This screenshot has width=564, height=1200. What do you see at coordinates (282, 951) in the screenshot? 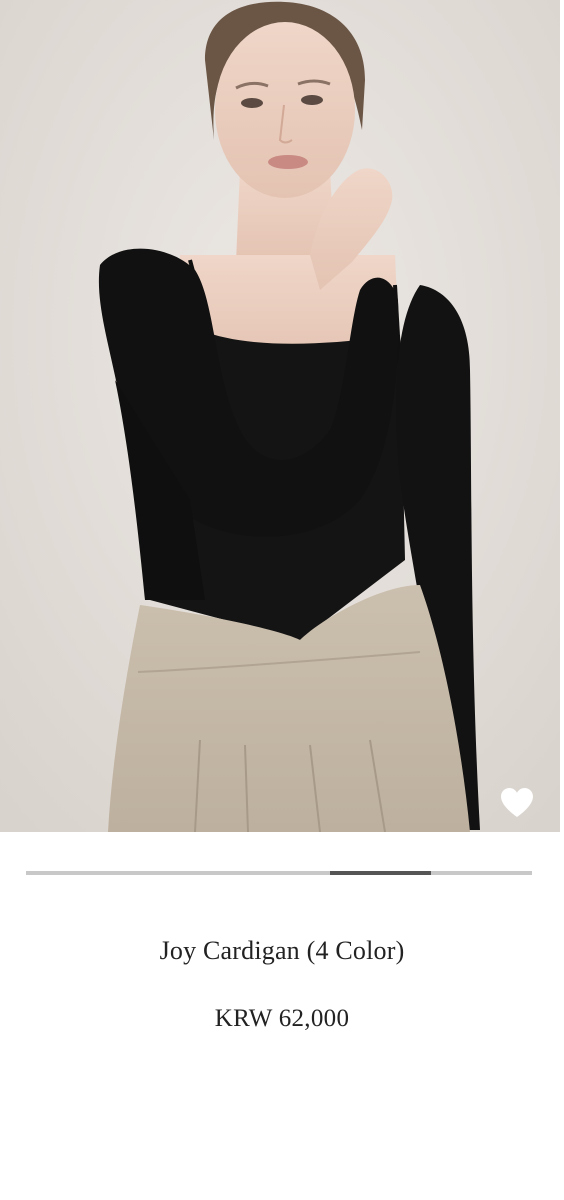
I see `product-name: Joy Cardigan (4 Color)` at bounding box center [282, 951].